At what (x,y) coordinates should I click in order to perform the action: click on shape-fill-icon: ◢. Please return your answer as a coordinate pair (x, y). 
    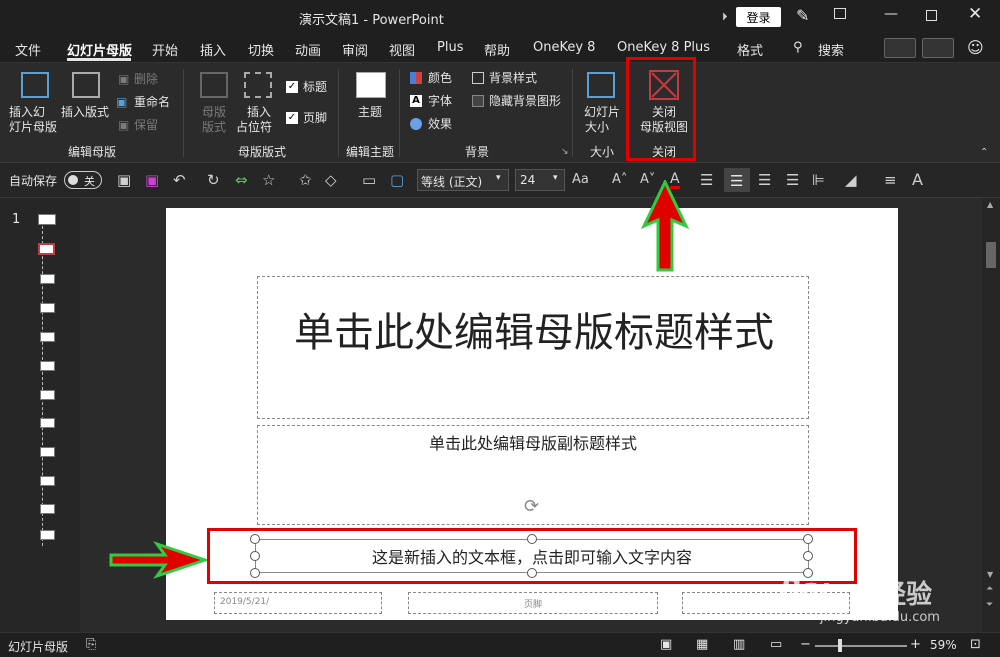
    Looking at the image, I should click on (851, 180).